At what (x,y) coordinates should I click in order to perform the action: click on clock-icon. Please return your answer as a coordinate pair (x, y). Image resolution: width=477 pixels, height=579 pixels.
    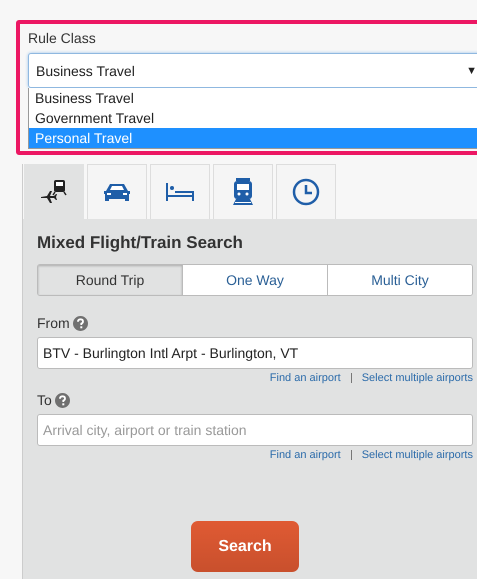
    Looking at the image, I should click on (306, 192).